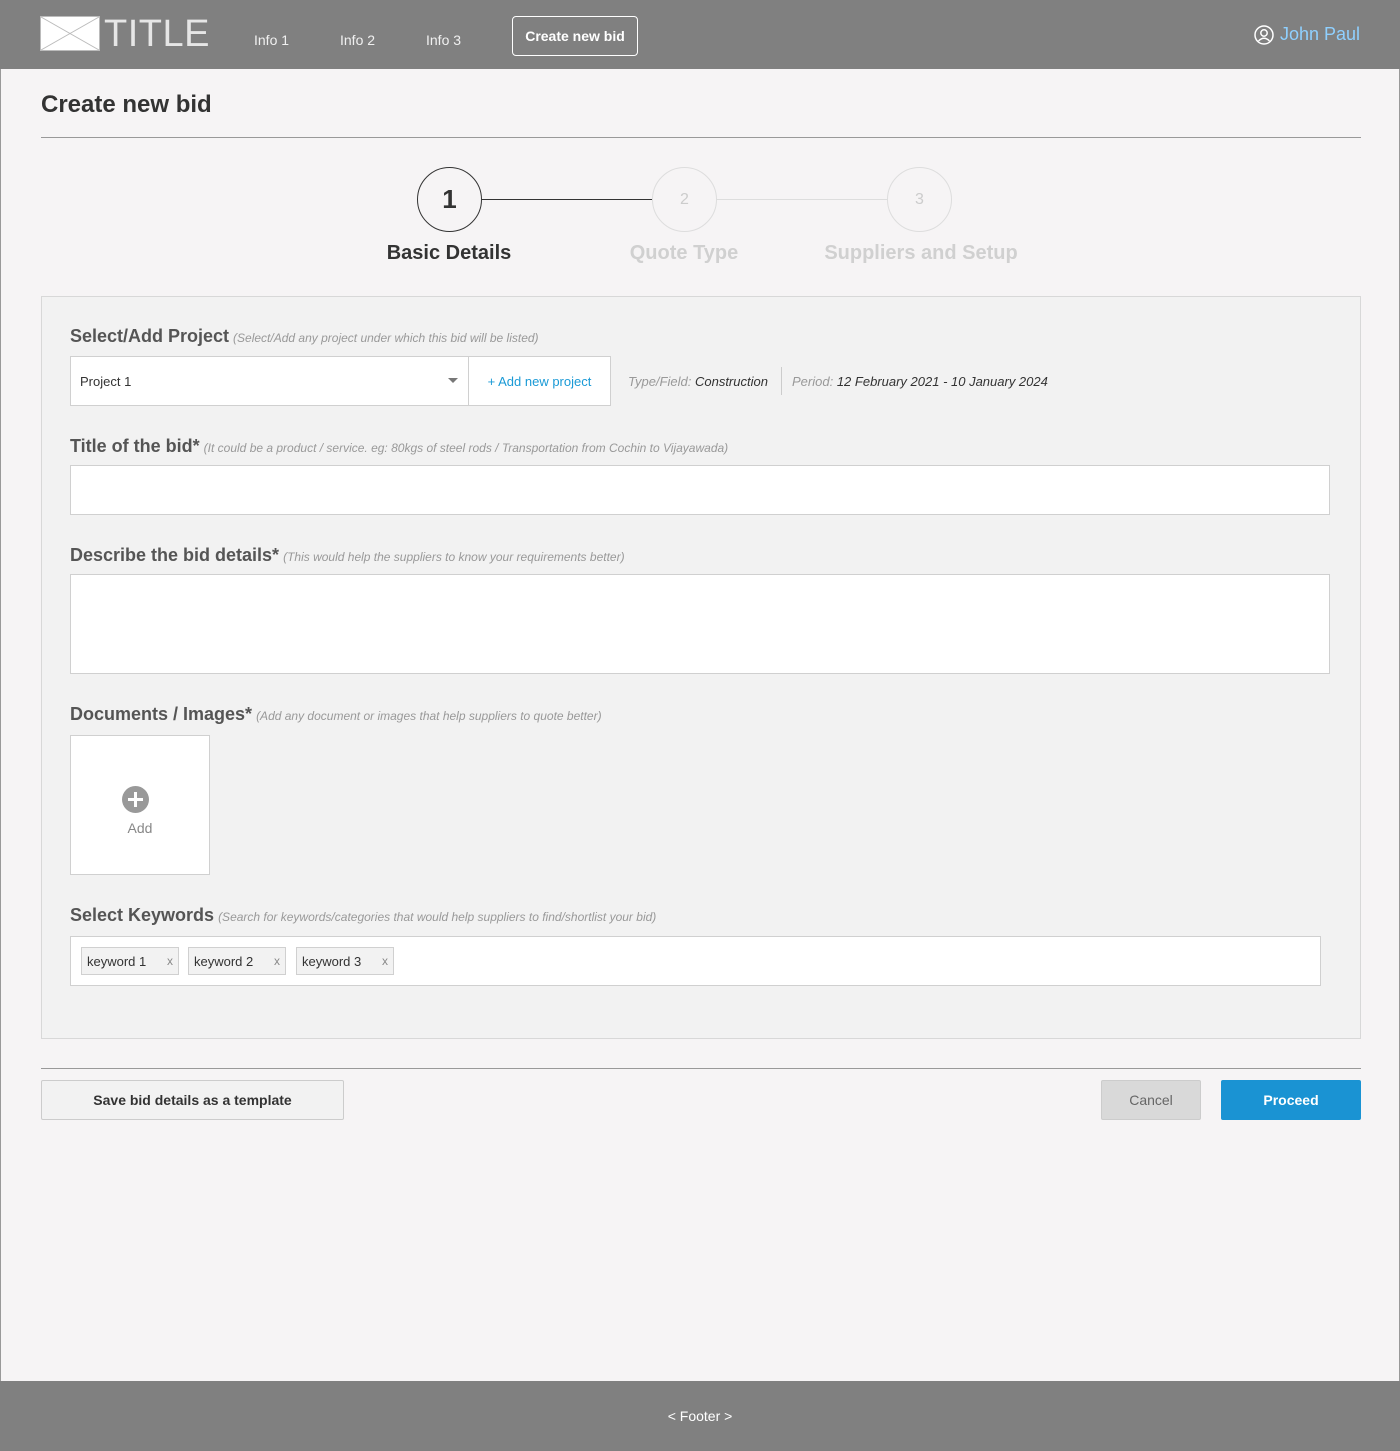 The height and width of the screenshot is (1451, 1400). I want to click on user-circle-icon, so click(1264, 34).